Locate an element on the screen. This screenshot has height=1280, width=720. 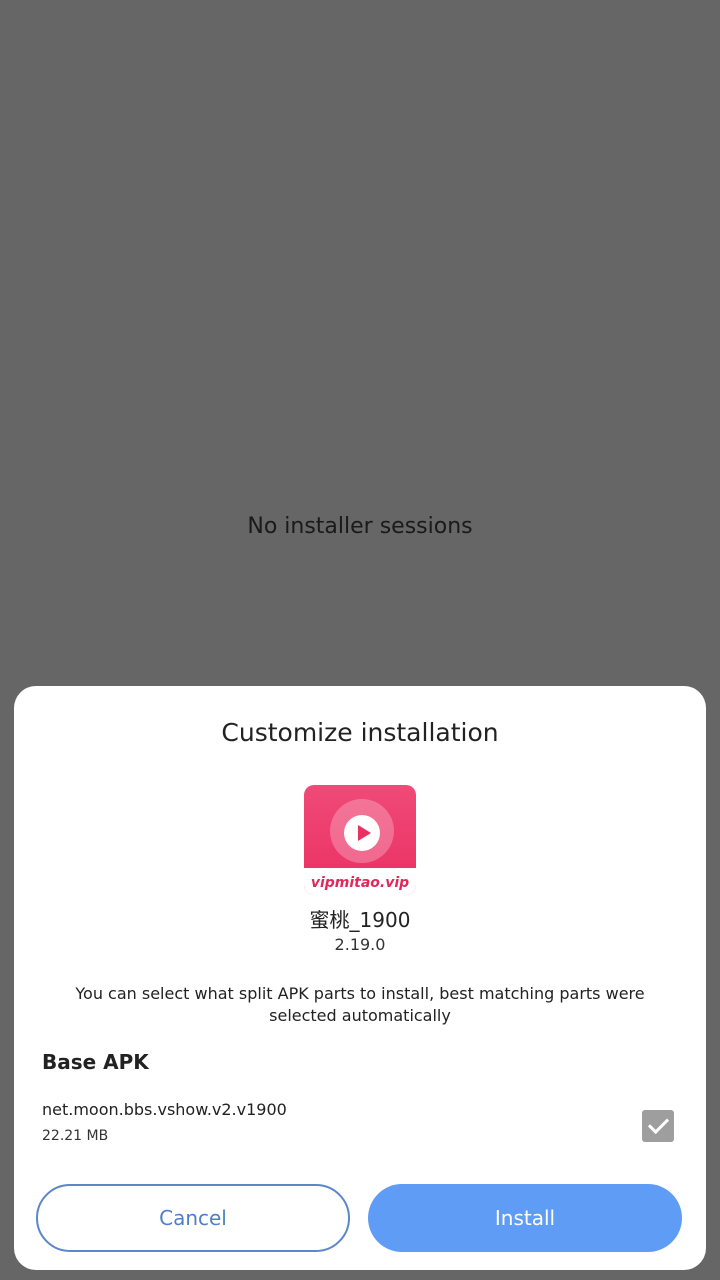
apk-size: 22.21 MB is located at coordinates (75, 1136).